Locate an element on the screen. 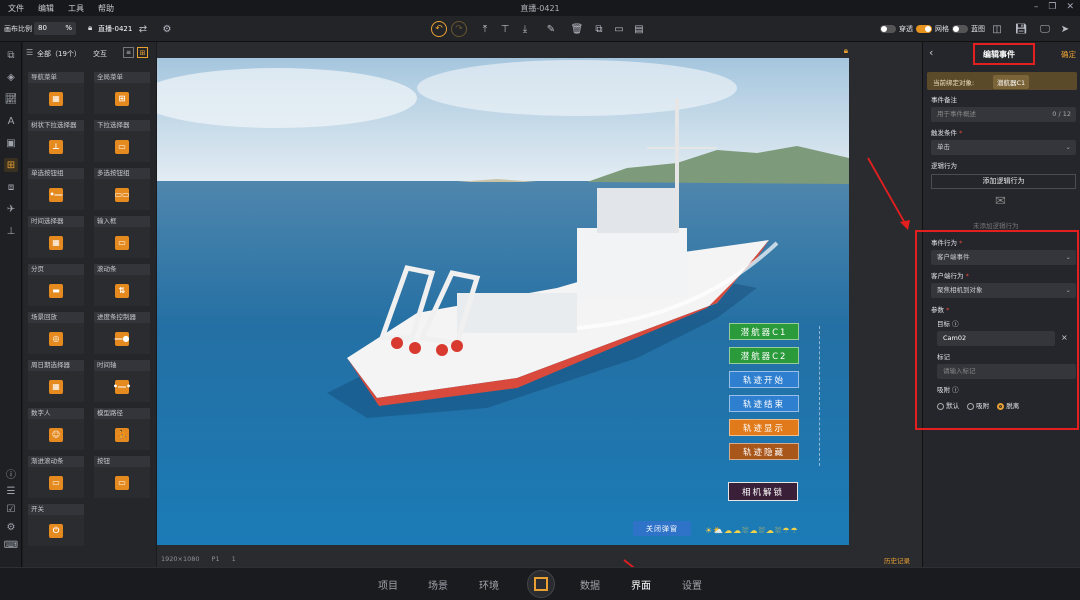 This screenshot has width=1080, height=600. scene-button: 轨迹结束 is located at coordinates (764, 403).